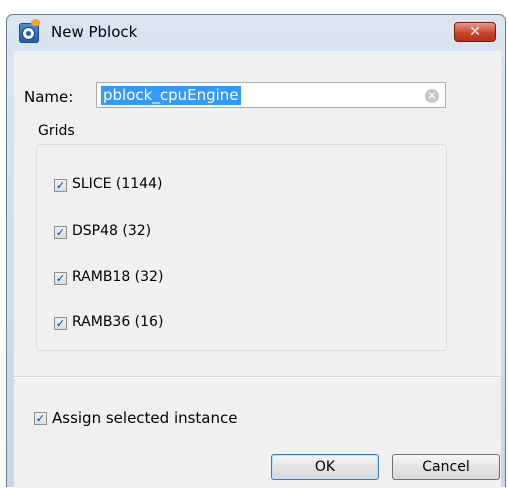 This screenshot has width=508, height=488. I want to click on vivado-app-icon, so click(29, 31).